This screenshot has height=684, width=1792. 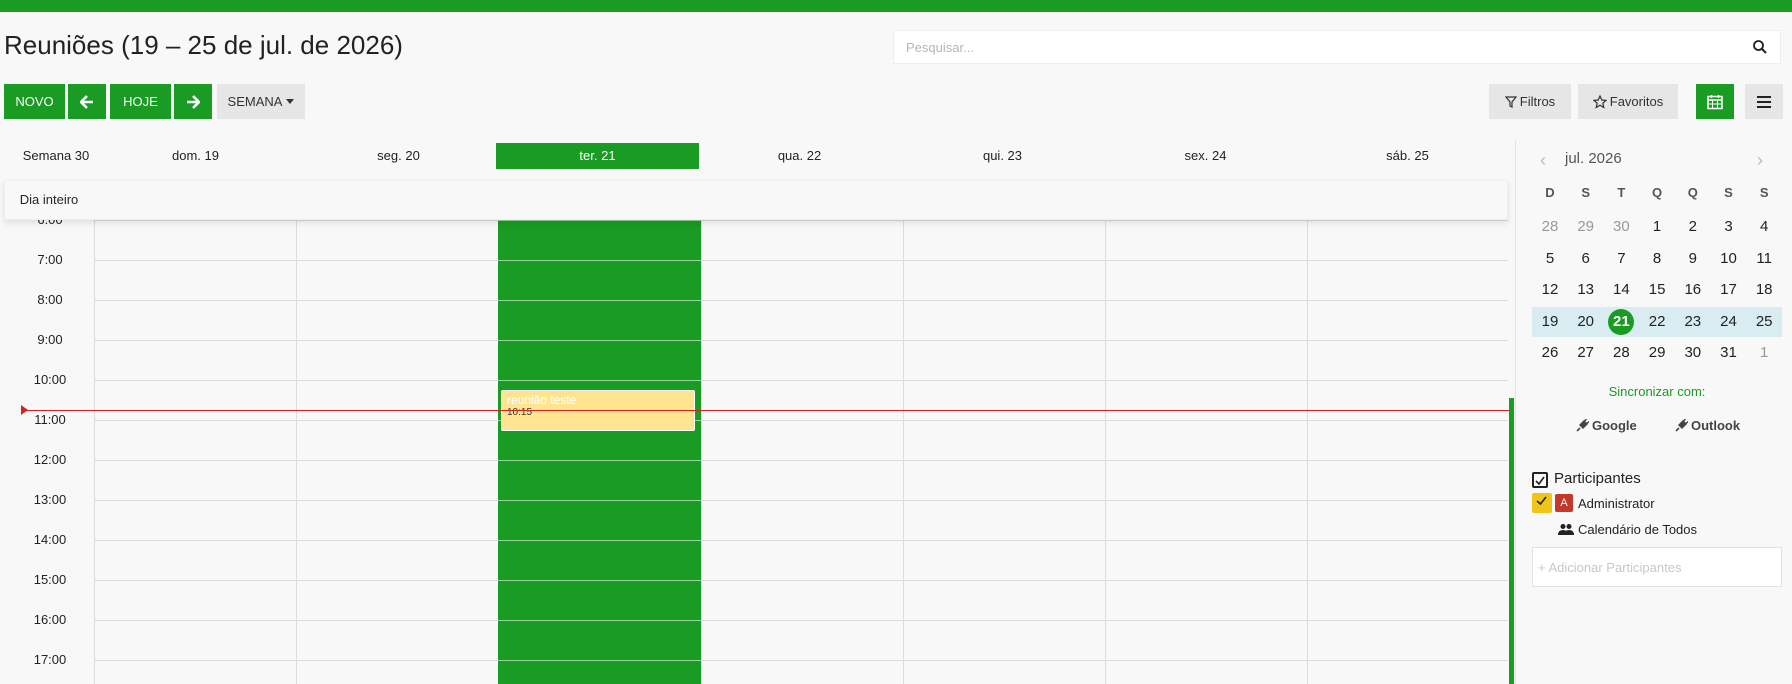 I want to click on mini-calendar-day: 12, so click(x=1550, y=290).